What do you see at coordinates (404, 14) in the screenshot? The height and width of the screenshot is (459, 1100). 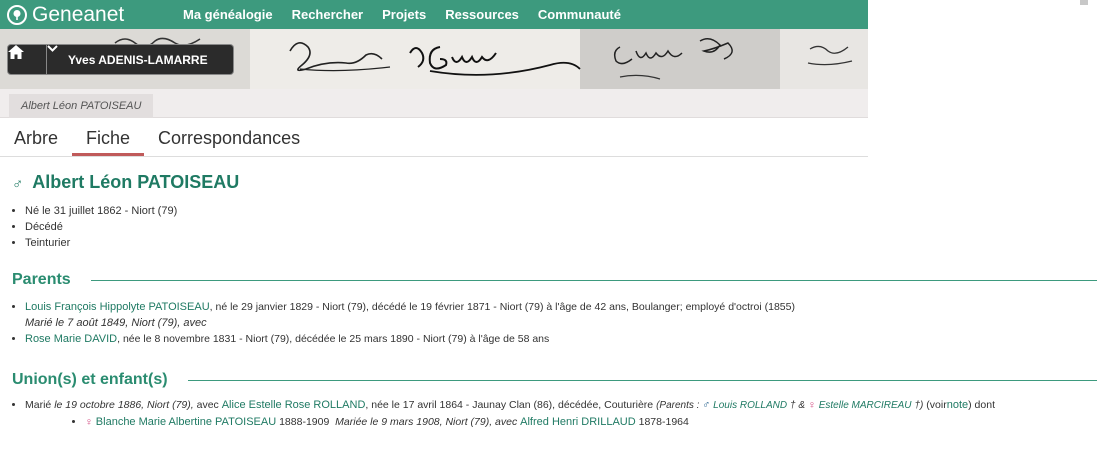 I see `nav-projets: Projets` at bounding box center [404, 14].